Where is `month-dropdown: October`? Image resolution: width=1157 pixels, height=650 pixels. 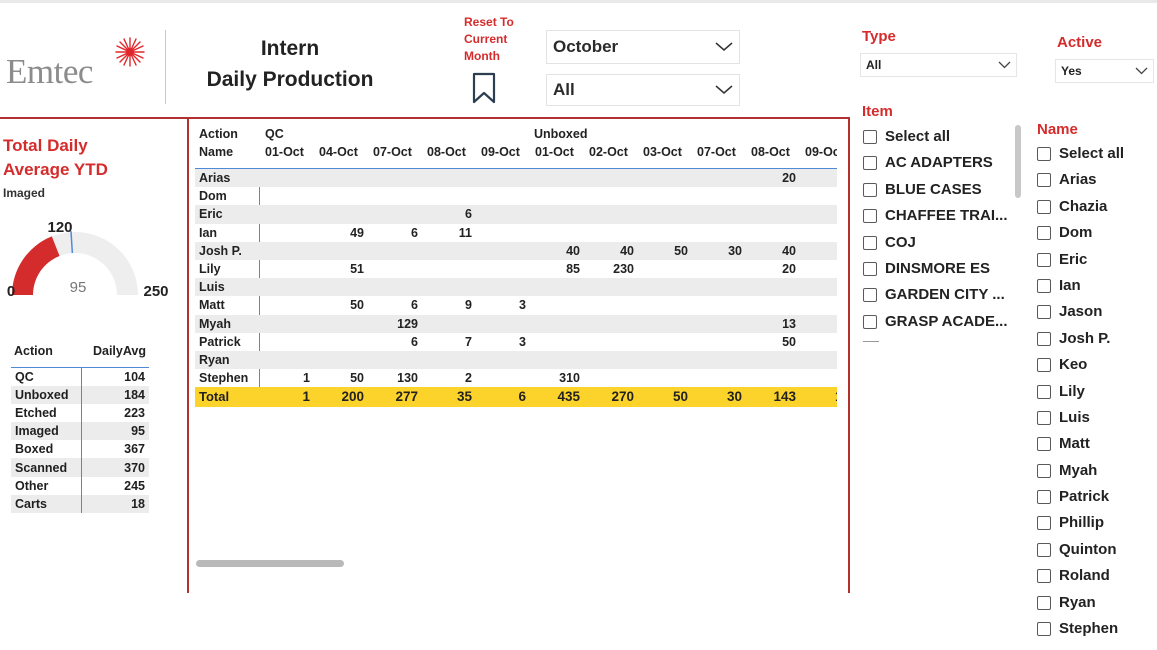
month-dropdown: October is located at coordinates (643, 47).